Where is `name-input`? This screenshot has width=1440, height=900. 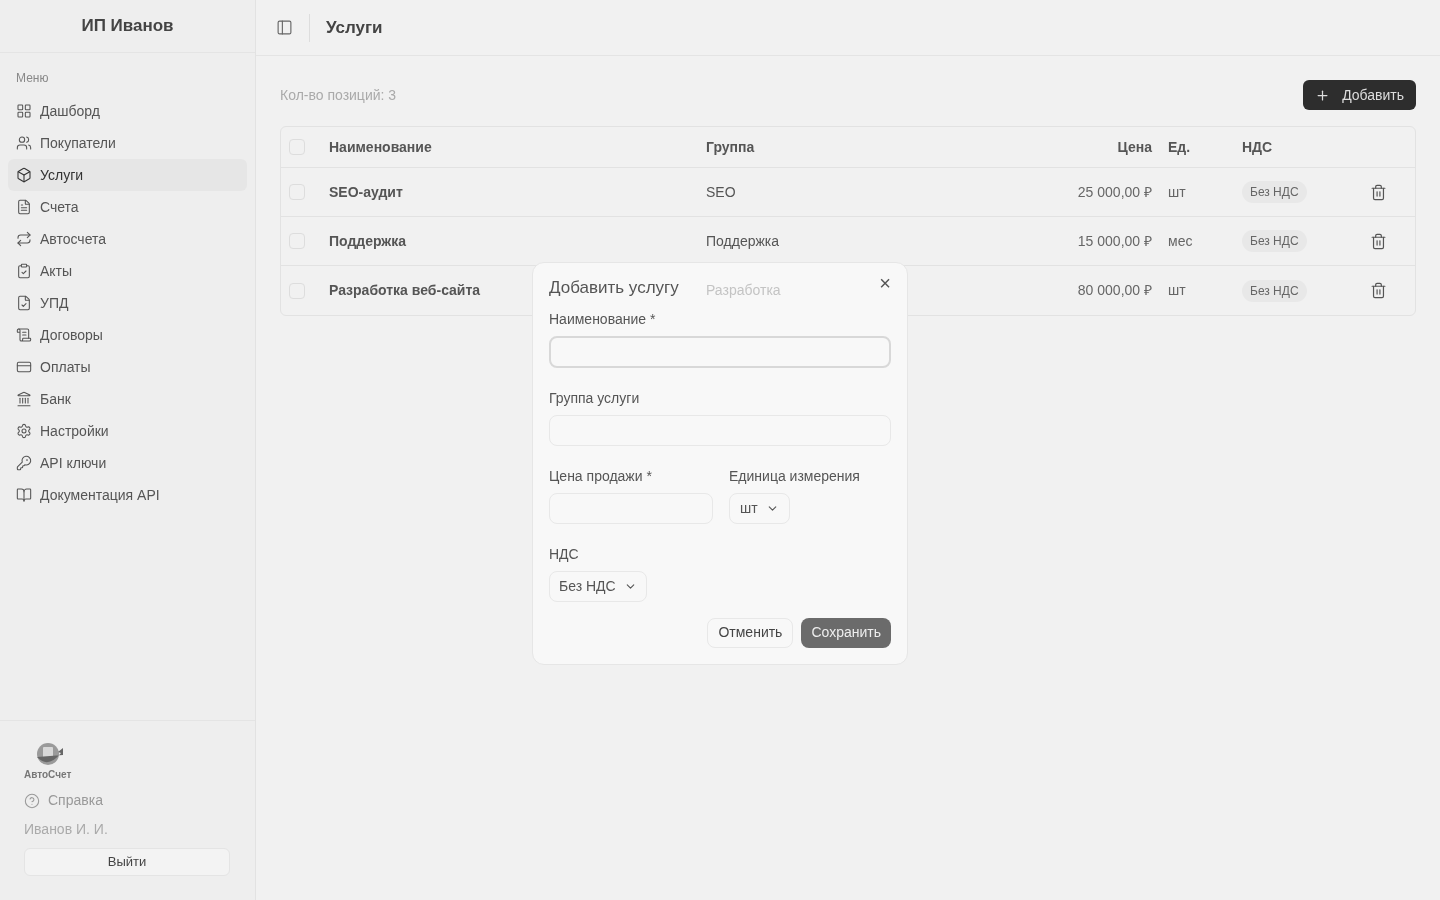
name-input is located at coordinates (720, 351).